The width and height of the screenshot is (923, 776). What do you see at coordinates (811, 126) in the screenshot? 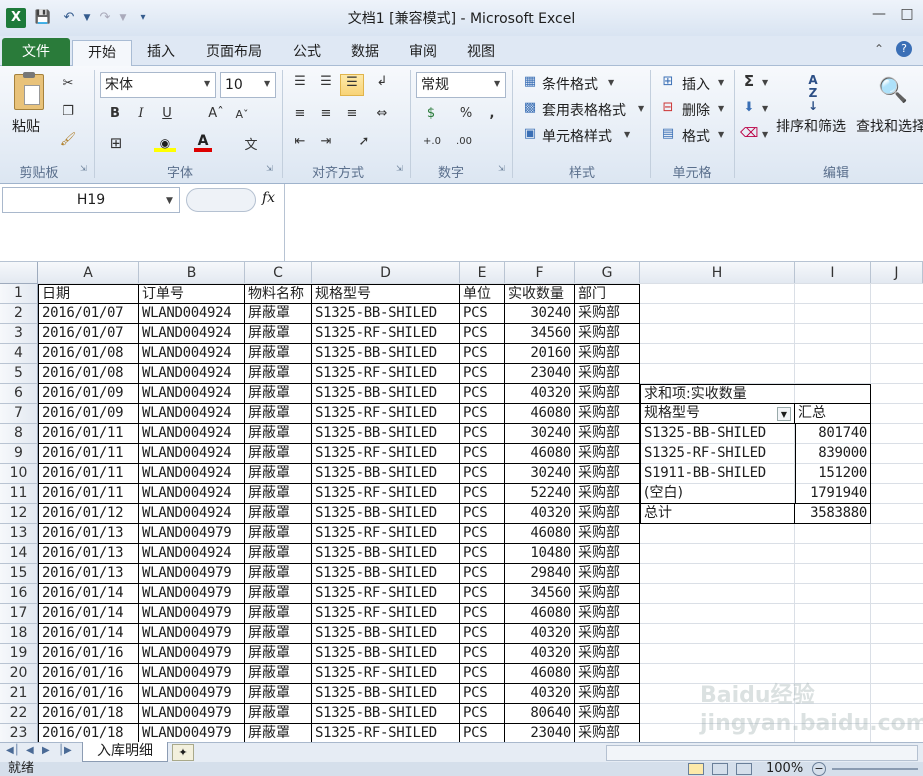
I see `sort-filter-button: 排序和筛选` at bounding box center [811, 126].